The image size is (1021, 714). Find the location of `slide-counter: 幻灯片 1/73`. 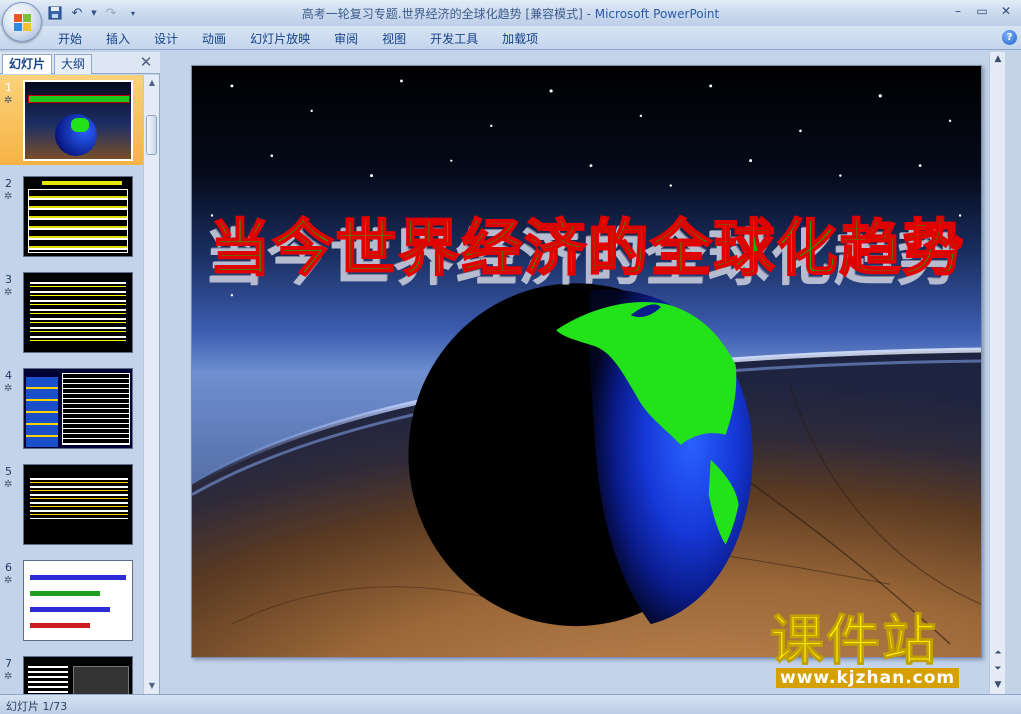

slide-counter: 幻灯片 1/73 is located at coordinates (37, 706).